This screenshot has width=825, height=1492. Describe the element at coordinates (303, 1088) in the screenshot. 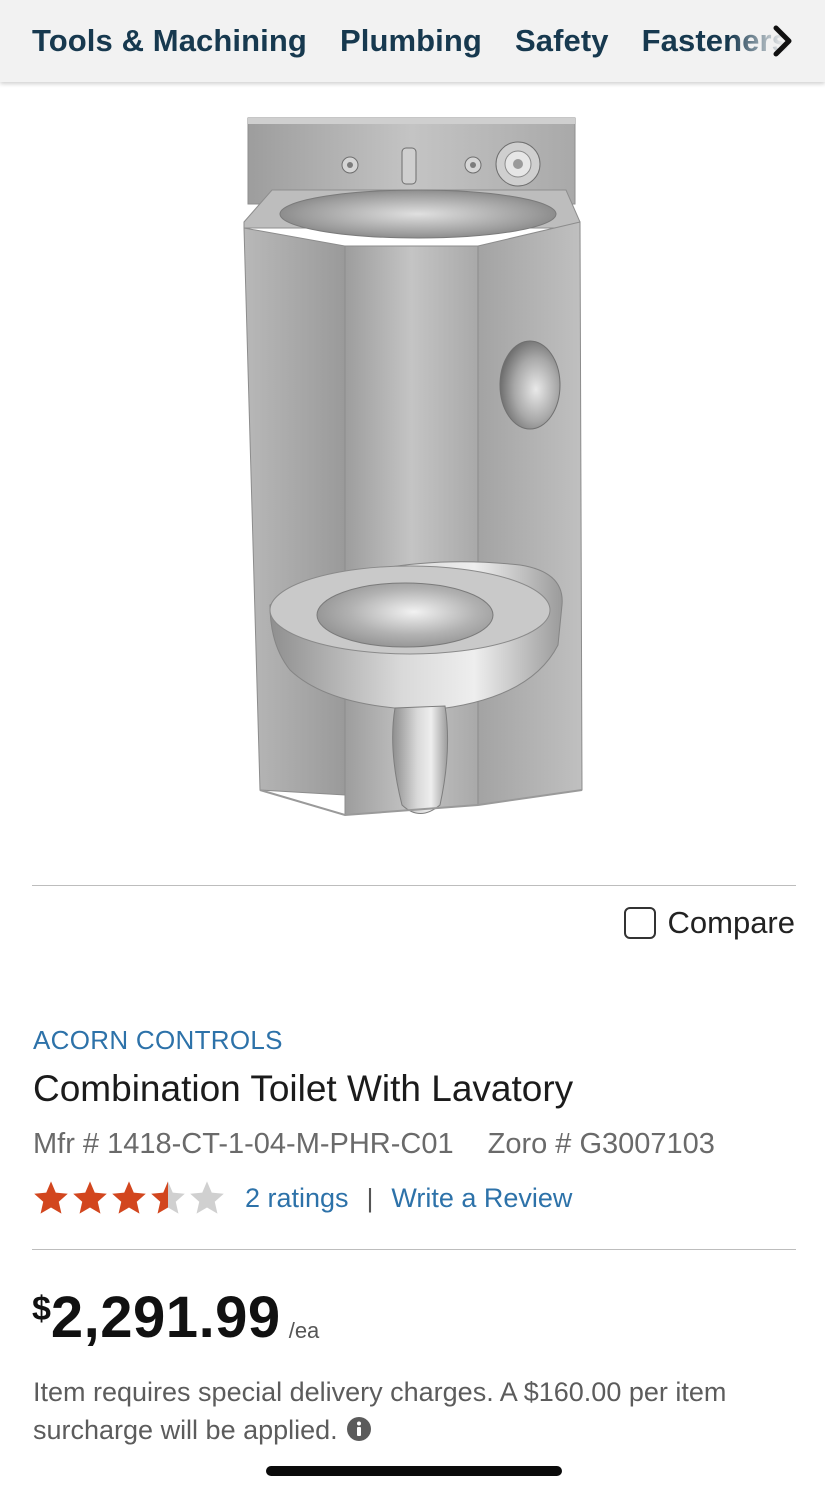

I see `product-title: Combination Toilet With Lavatory` at that location.